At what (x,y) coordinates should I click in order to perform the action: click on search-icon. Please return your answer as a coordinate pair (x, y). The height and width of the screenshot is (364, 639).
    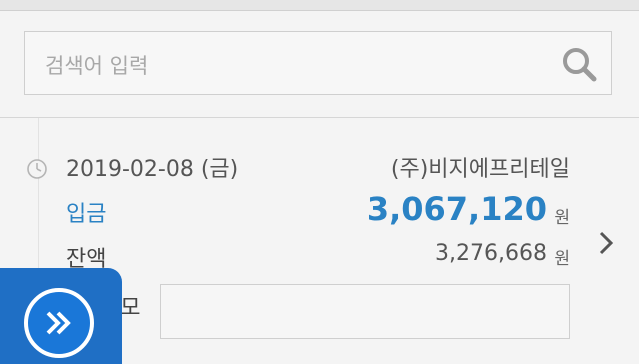
    Looking at the image, I should click on (579, 64).